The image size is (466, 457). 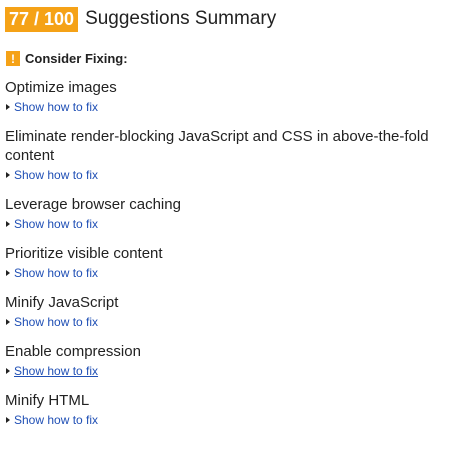 What do you see at coordinates (232, 360) in the screenshot?
I see `rule-item: Enable compression Show how to fix` at bounding box center [232, 360].